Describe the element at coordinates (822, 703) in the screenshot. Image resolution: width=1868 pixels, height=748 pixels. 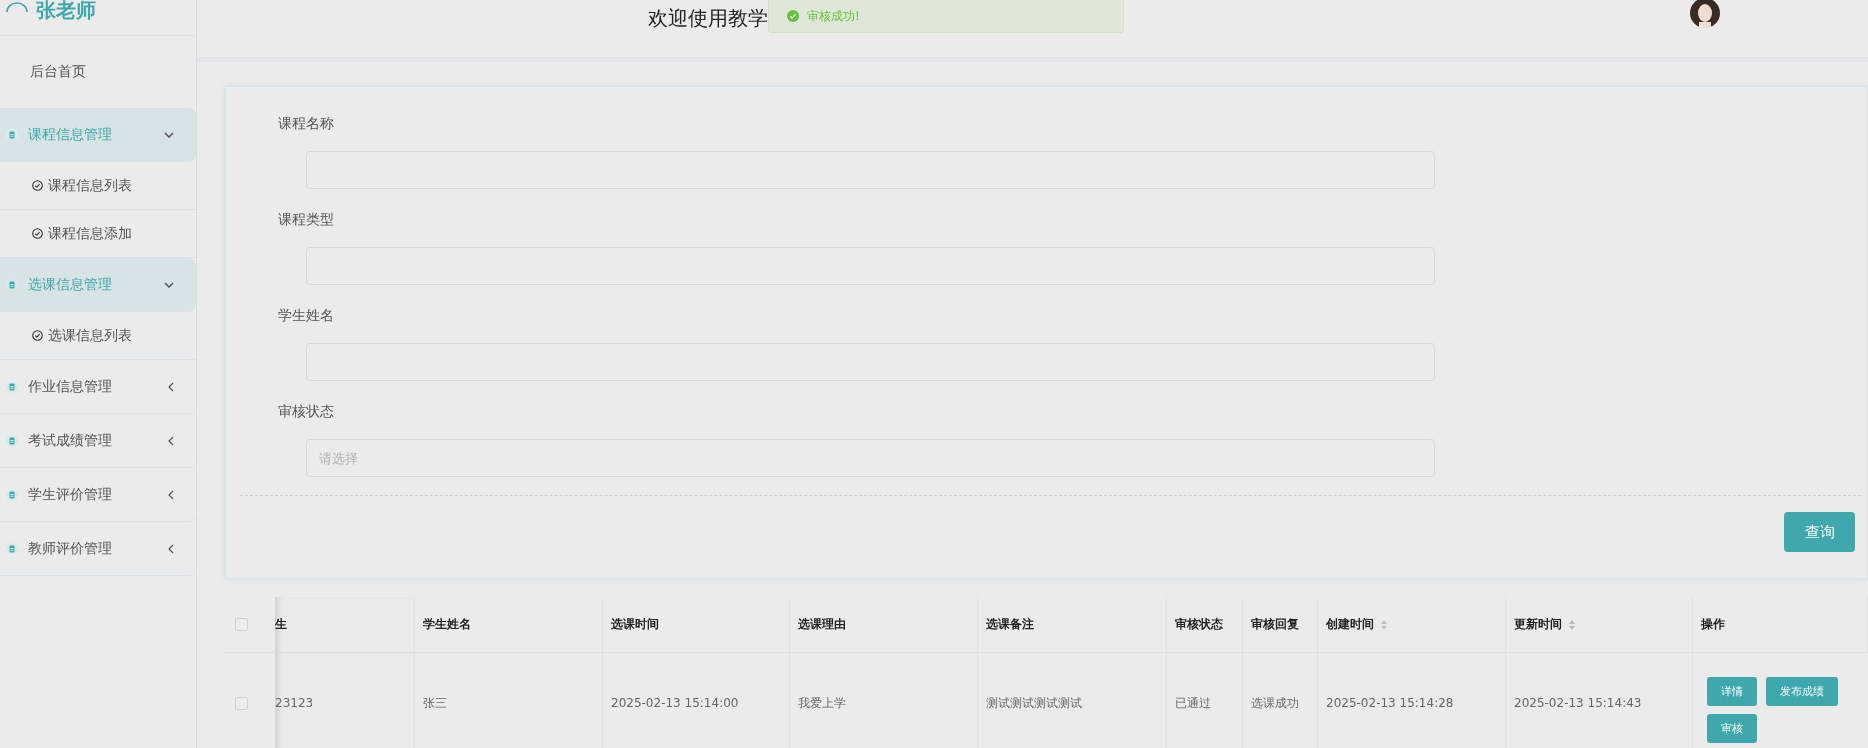
I see `table-cell: 我爱上学` at that location.